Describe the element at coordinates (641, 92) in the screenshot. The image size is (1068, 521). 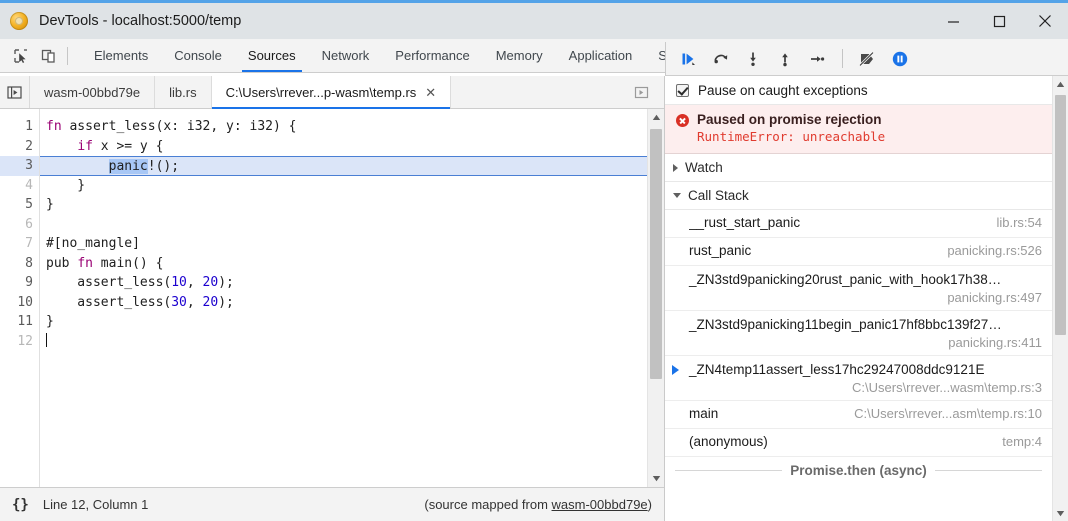
I see `more-tabs-icon` at that location.